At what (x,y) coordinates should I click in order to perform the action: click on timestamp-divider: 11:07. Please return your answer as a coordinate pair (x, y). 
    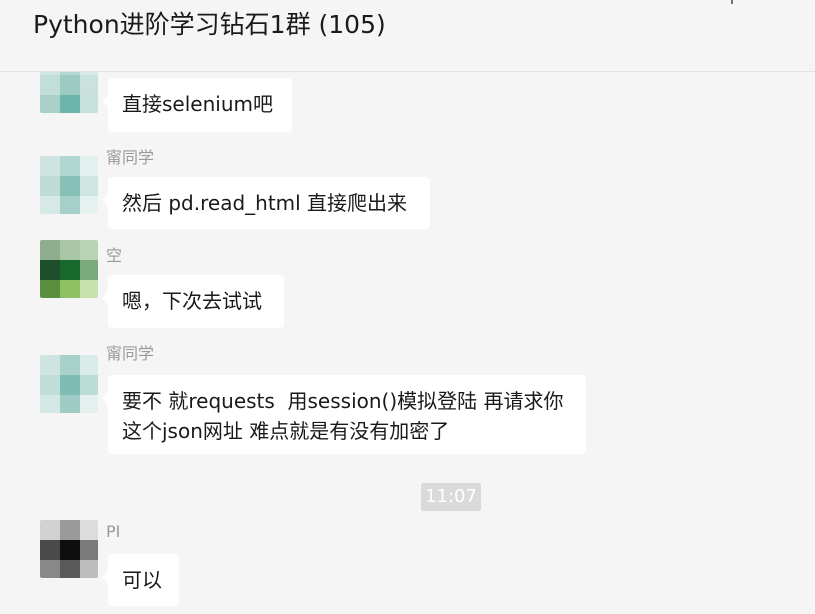
    Looking at the image, I should click on (451, 497).